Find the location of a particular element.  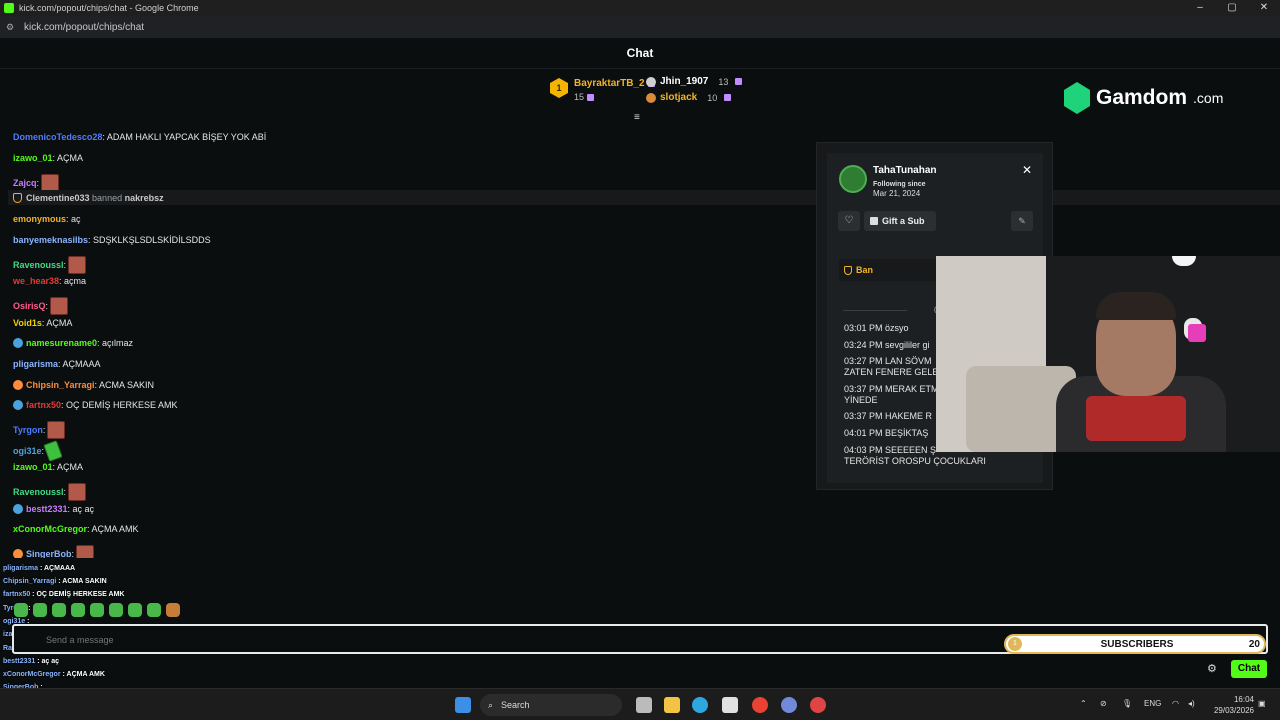

window-controls: – ▢ ✕ is located at coordinates (1232, 8).